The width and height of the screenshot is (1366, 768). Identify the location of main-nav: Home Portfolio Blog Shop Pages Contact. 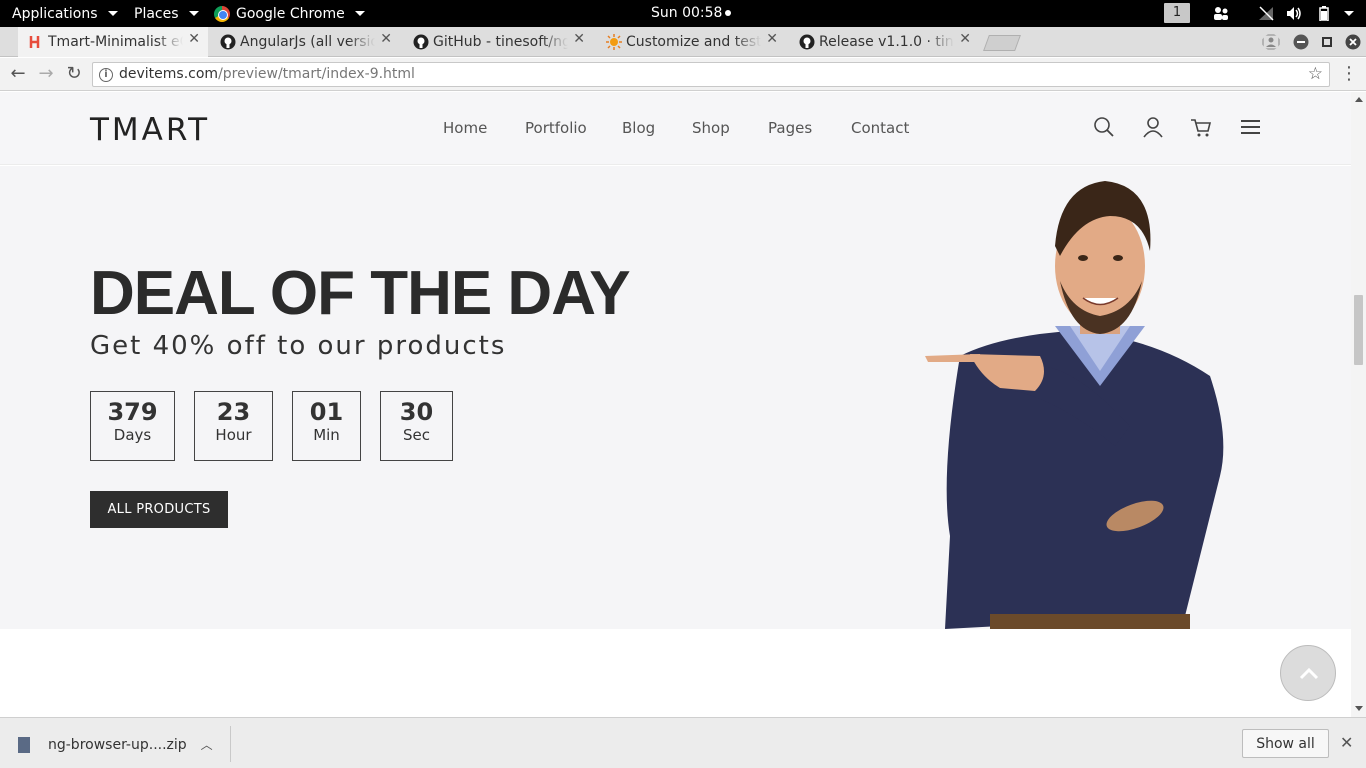
(676, 128).